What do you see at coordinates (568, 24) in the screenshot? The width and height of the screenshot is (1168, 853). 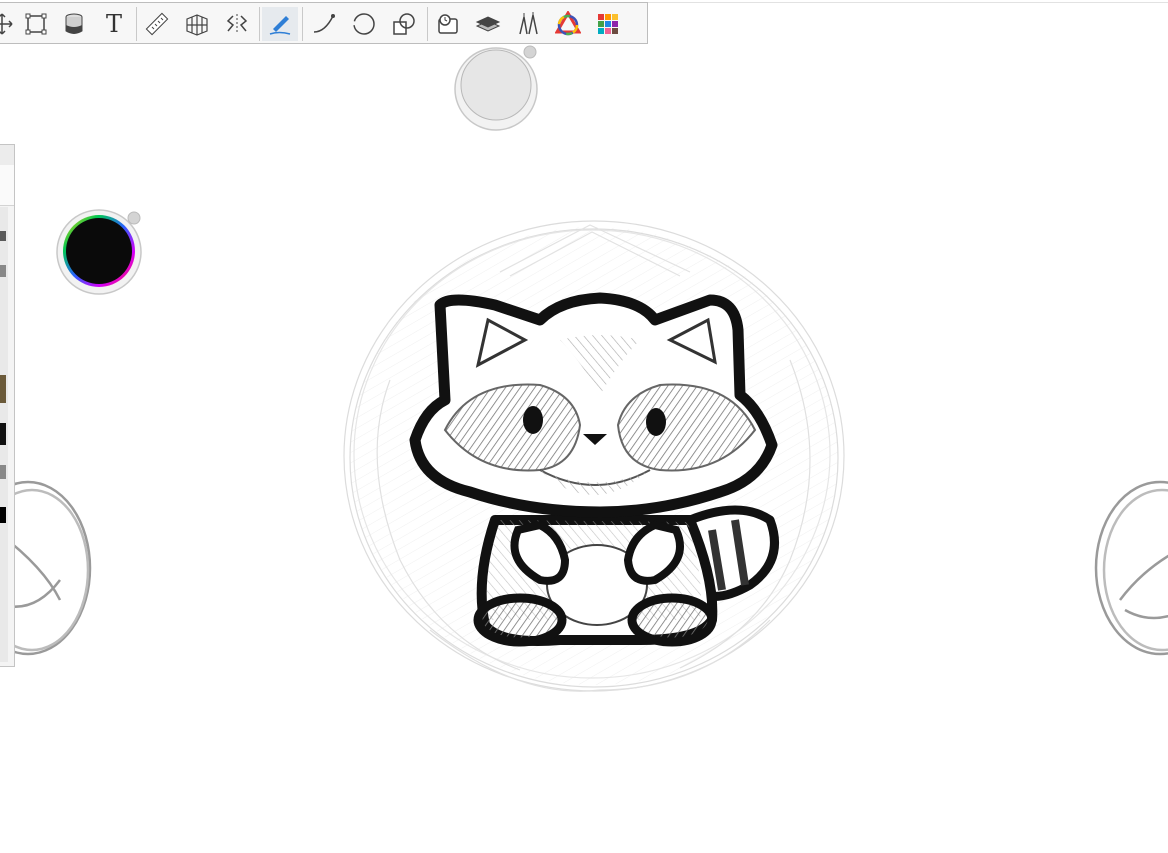 I see `color-wheel-icon` at bounding box center [568, 24].